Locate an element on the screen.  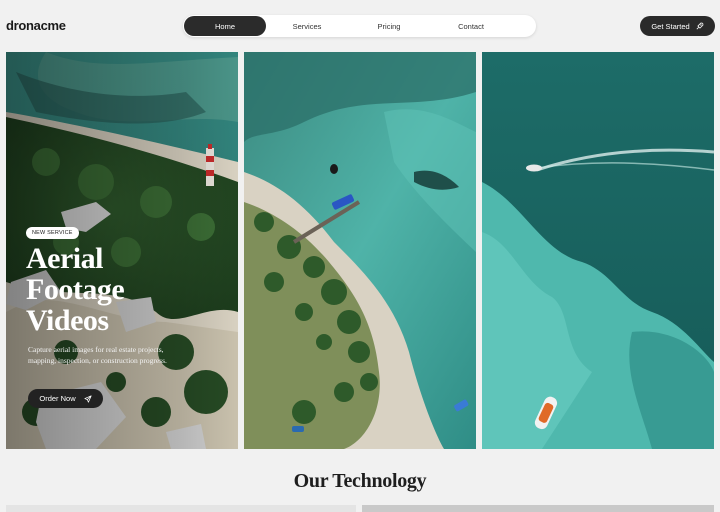
get-started-button: Get Started is located at coordinates (677, 26).